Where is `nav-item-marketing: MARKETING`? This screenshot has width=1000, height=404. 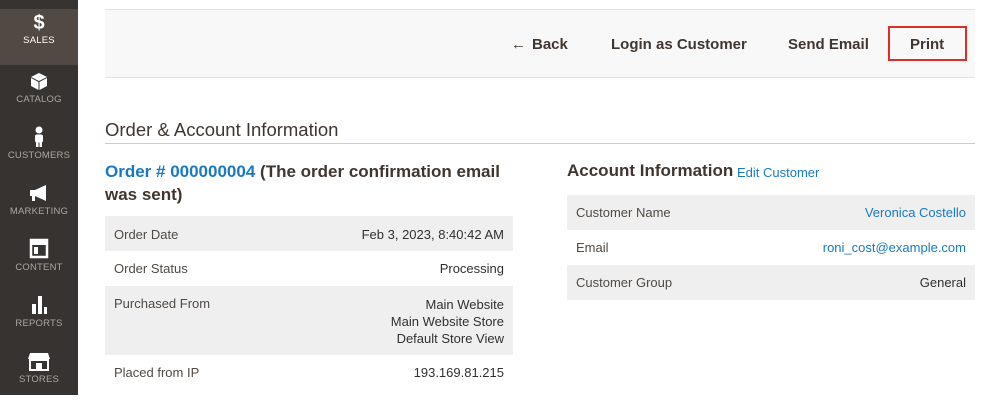
nav-item-marketing: MARKETING is located at coordinates (39, 208).